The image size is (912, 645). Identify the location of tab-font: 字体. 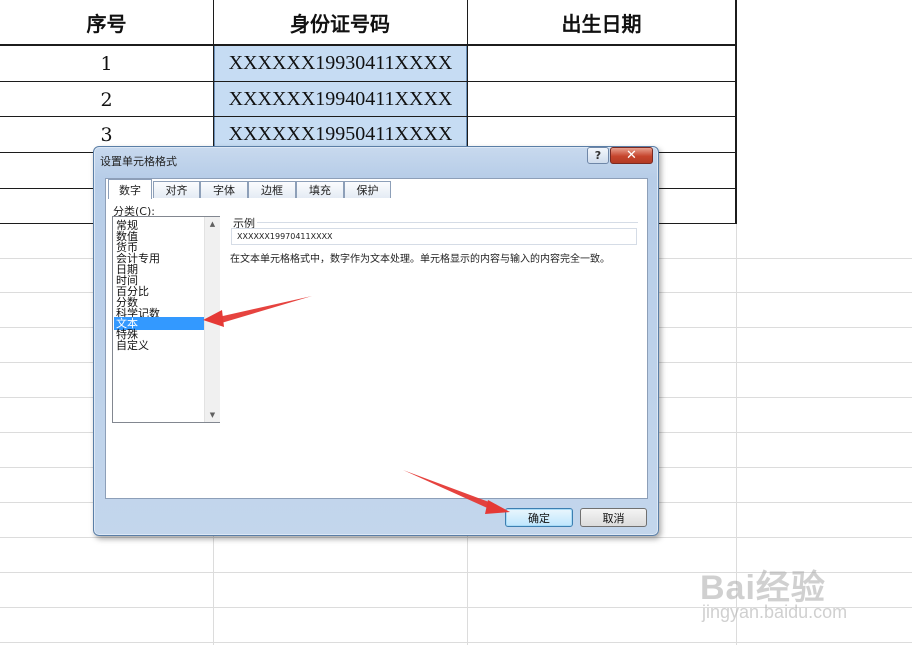
(224, 189).